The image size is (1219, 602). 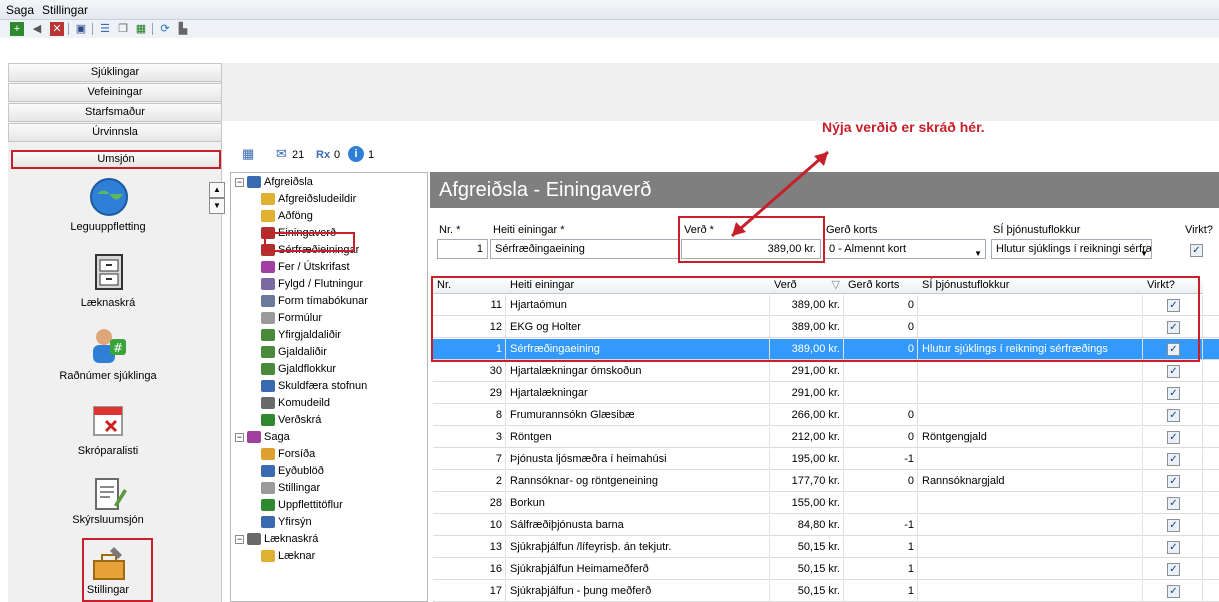 What do you see at coordinates (282, 539) in the screenshot?
I see `tree-node-laeknaskra: Læknaskrá` at bounding box center [282, 539].